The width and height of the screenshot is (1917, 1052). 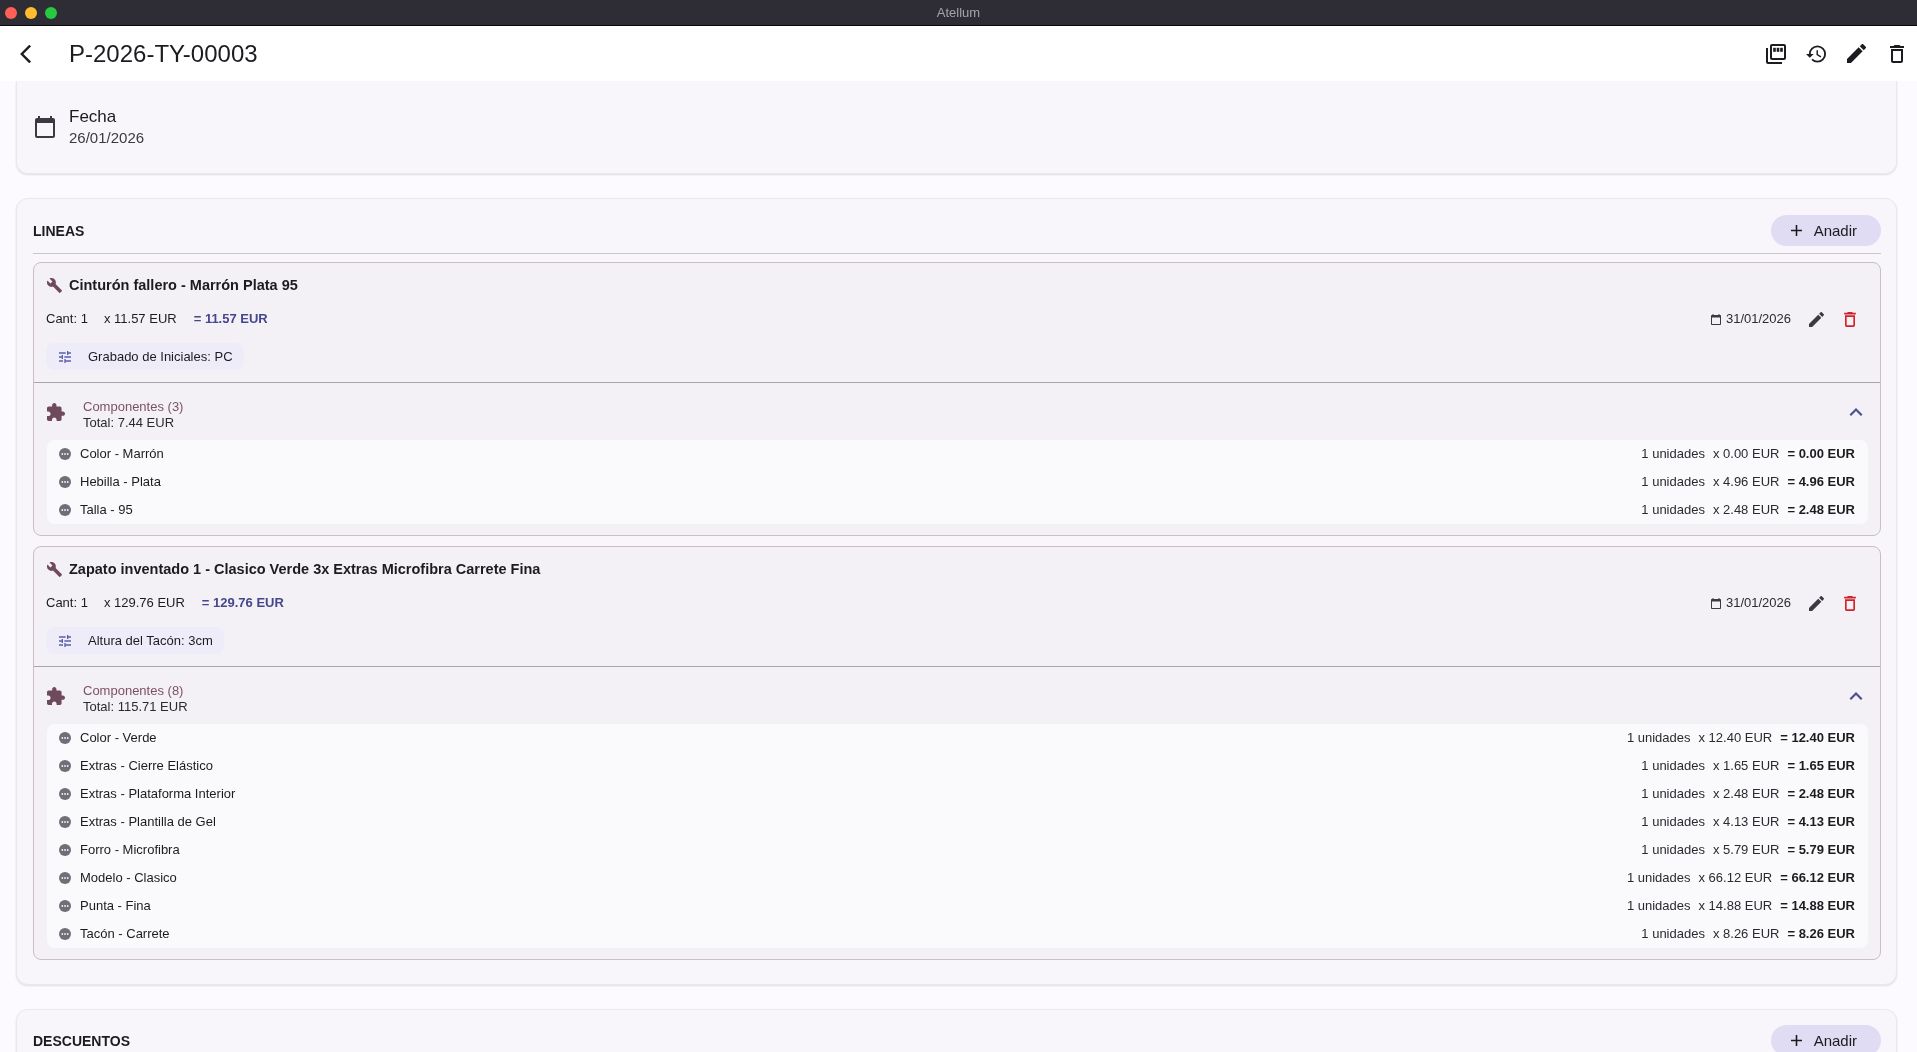 What do you see at coordinates (150, 640) in the screenshot?
I see `option-text: Altura del Tacón: 3cm` at bounding box center [150, 640].